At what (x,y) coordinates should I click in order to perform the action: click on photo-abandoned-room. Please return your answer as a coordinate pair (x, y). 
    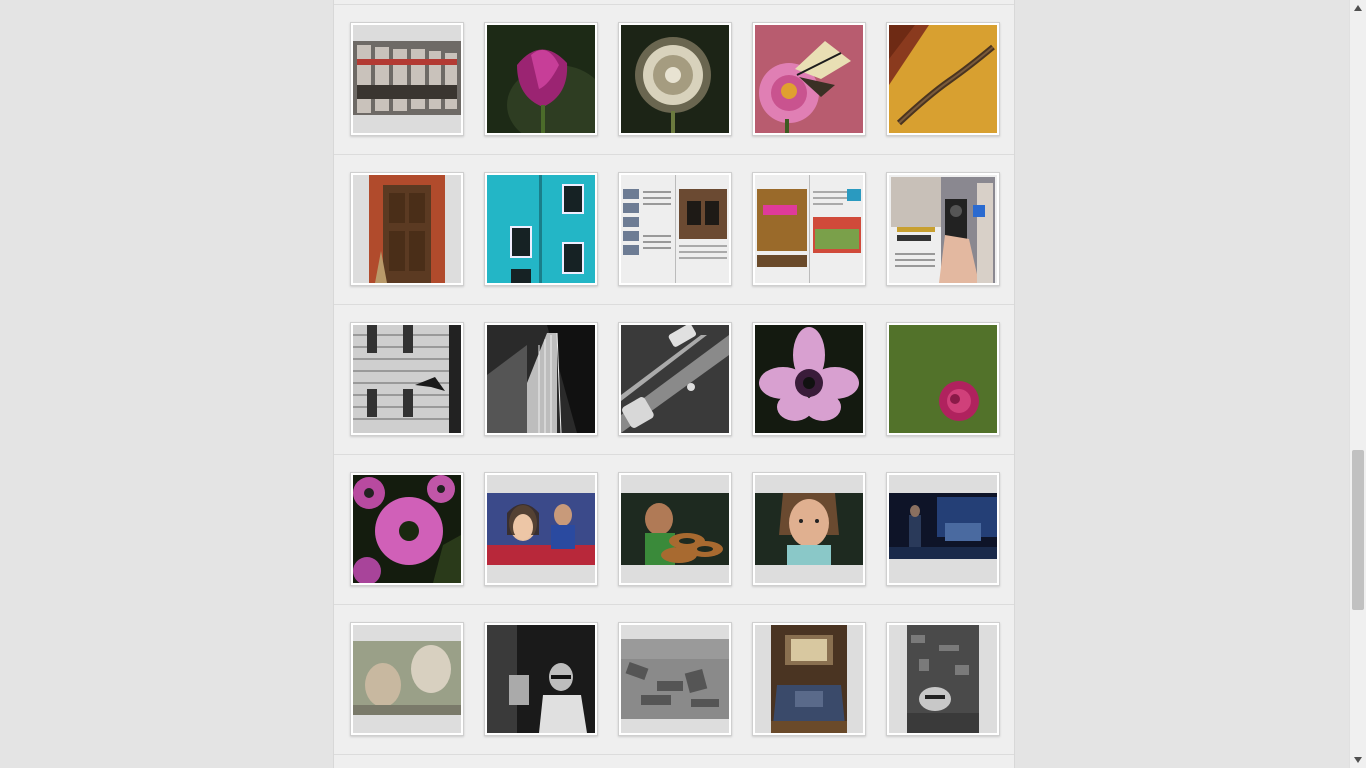
    Looking at the image, I should click on (809, 679).